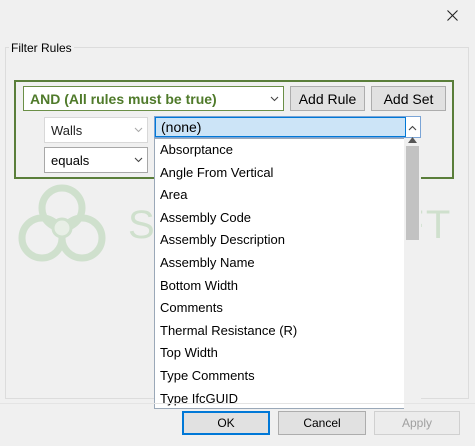  What do you see at coordinates (322, 423) in the screenshot?
I see `cancel-button: Cancel` at bounding box center [322, 423].